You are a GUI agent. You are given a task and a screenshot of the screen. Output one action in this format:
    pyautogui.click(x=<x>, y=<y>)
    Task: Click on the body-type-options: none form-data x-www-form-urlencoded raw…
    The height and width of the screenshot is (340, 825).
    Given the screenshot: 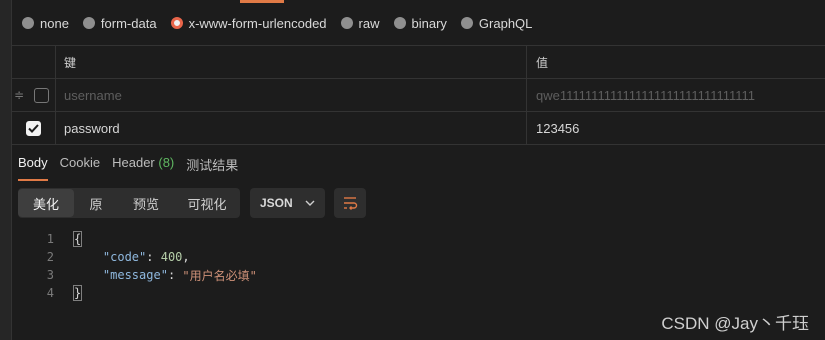 What is the action you would take?
    pyautogui.click(x=277, y=23)
    